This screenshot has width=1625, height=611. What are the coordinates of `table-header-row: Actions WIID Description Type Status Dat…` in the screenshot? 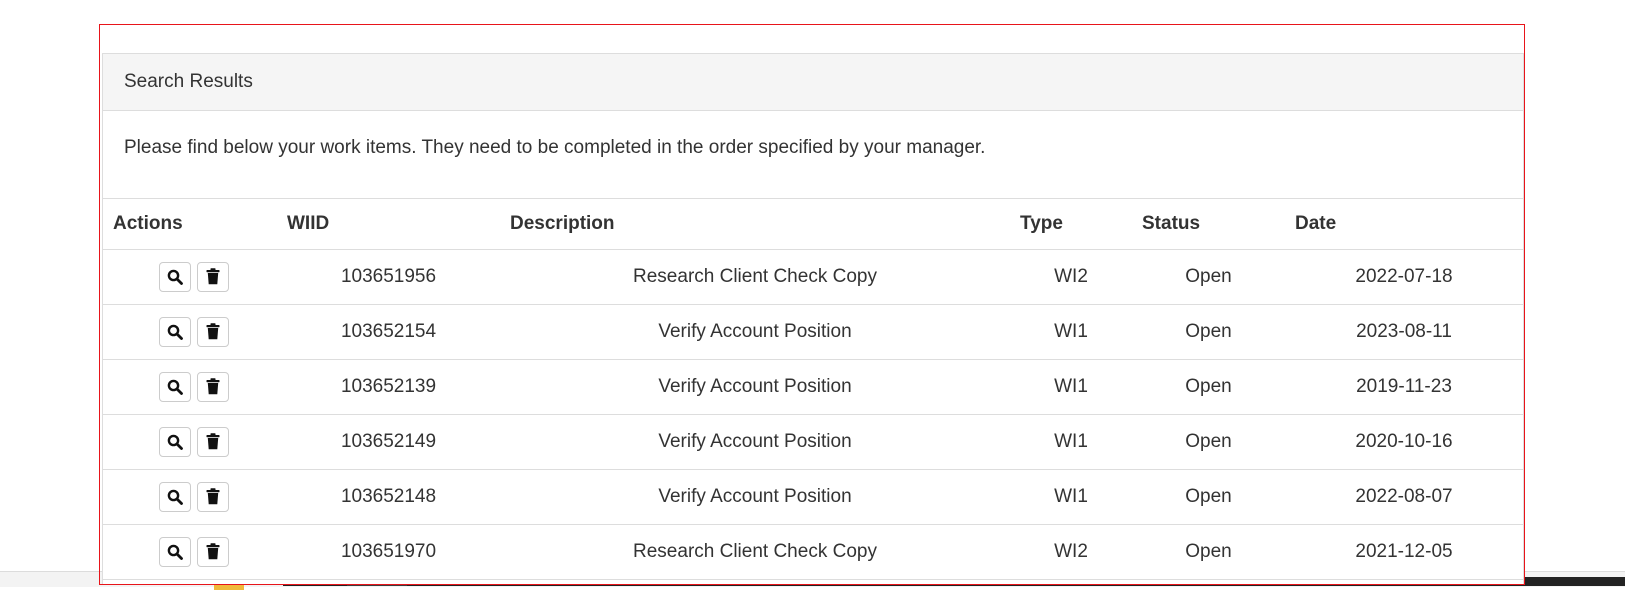 It's located at (813, 224).